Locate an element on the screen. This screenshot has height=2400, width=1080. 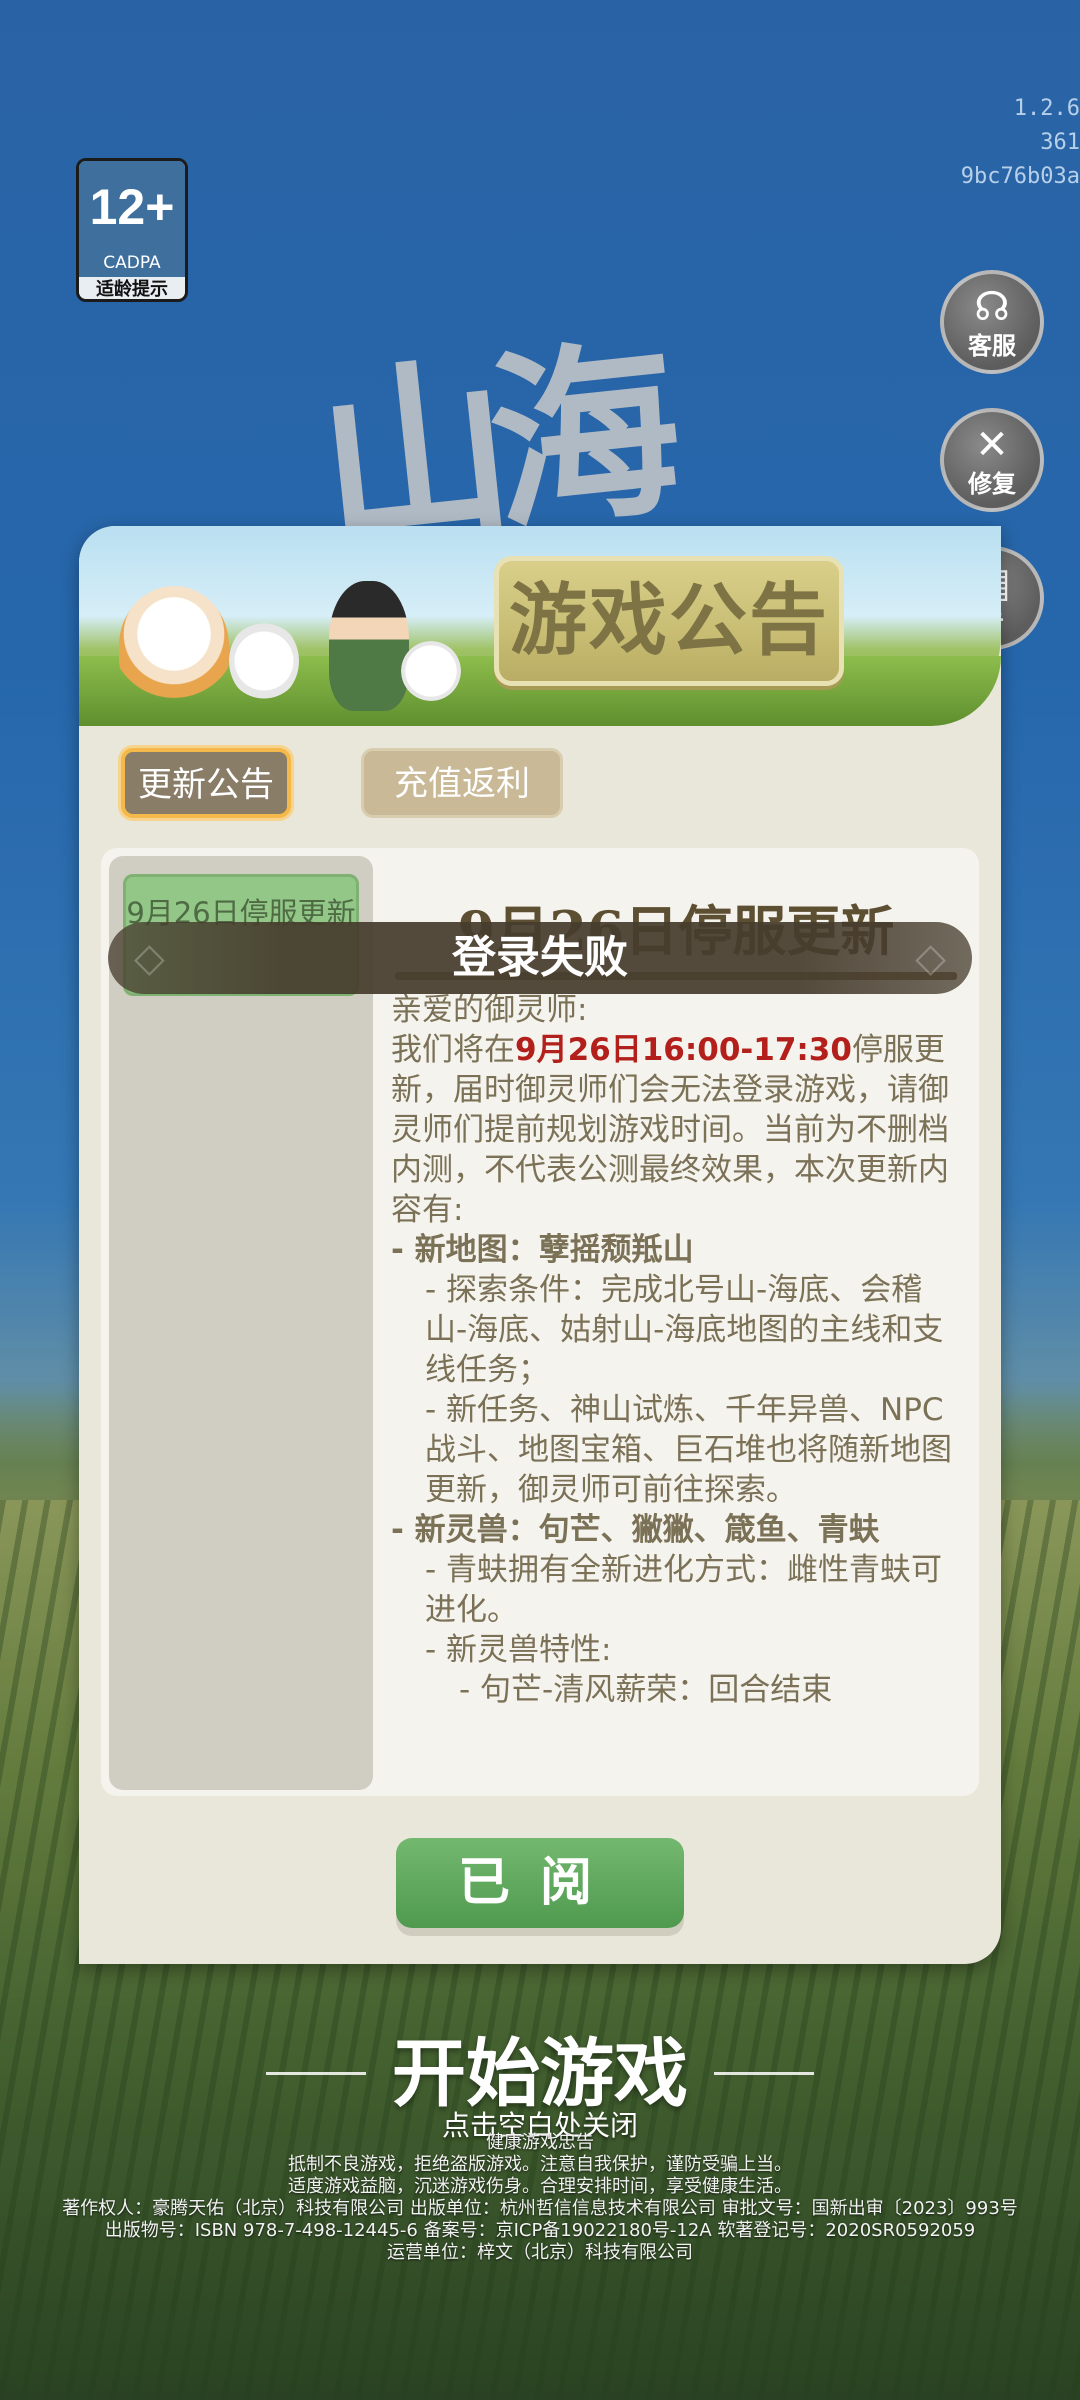
new-spirits-detail: - 新灵兽特性: is located at coordinates (518, 1650).